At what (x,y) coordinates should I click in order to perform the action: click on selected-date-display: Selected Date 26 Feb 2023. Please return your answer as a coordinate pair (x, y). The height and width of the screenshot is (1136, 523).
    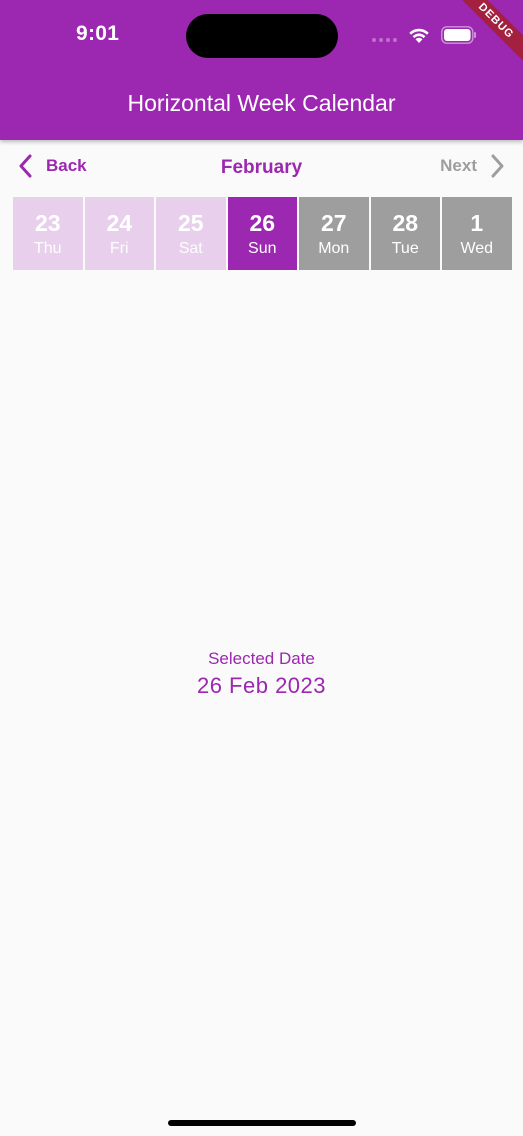
    Looking at the image, I should click on (261, 674).